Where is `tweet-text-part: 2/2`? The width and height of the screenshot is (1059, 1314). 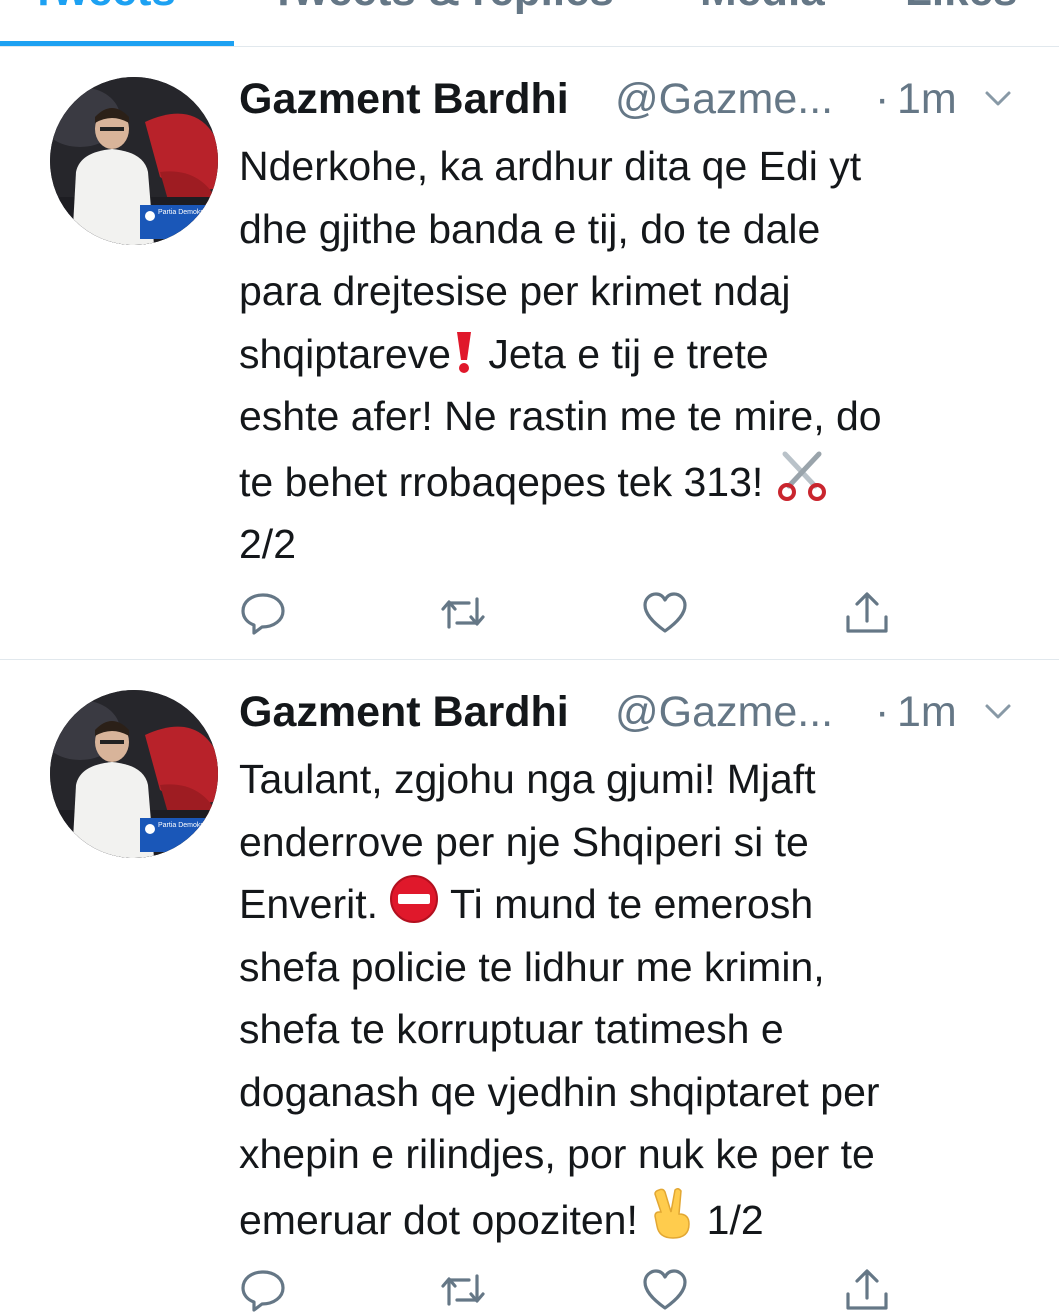 tweet-text-part: 2/2 is located at coordinates (267, 544).